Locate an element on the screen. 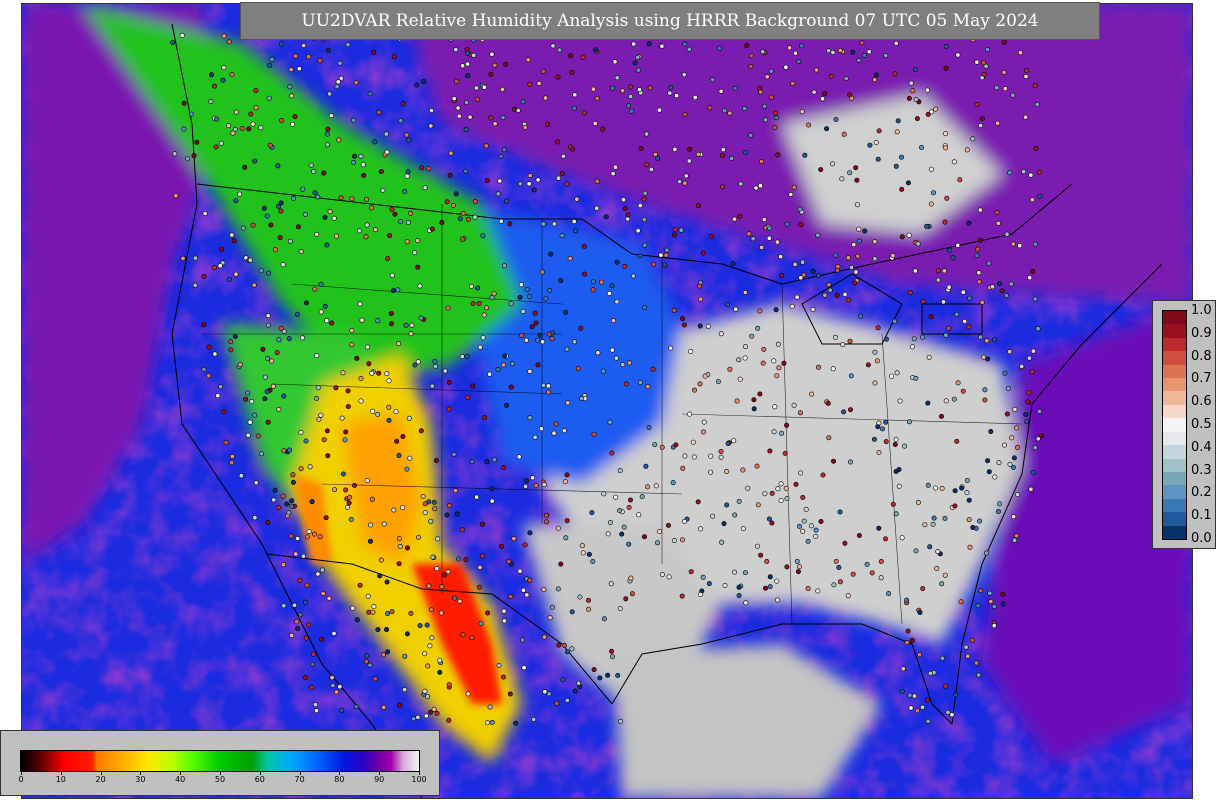 The width and height of the screenshot is (1216, 800). rh-tick-label: 10 is located at coordinates (60, 779).